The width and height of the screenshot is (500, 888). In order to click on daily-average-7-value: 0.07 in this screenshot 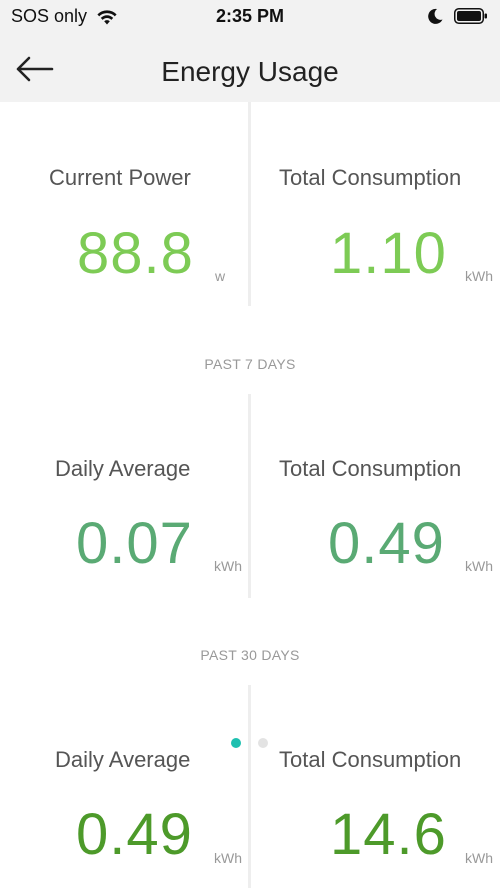, I will do `click(134, 543)`.